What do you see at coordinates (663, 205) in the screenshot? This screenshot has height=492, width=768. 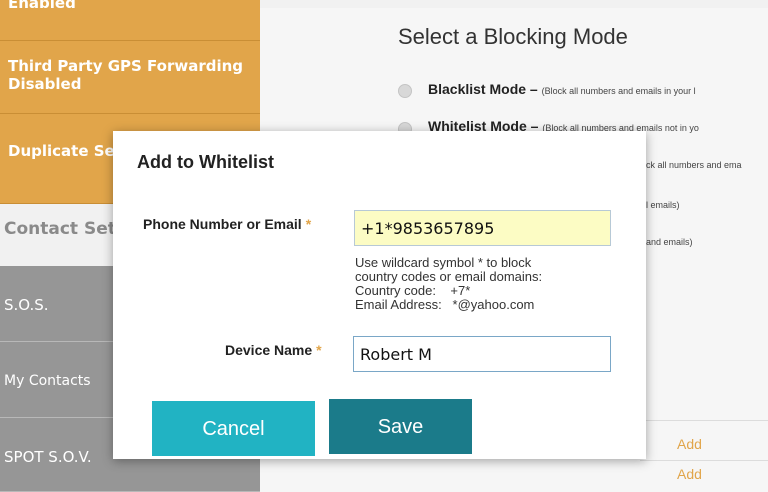 I see `option-desc-fragment: l emails)` at bounding box center [663, 205].